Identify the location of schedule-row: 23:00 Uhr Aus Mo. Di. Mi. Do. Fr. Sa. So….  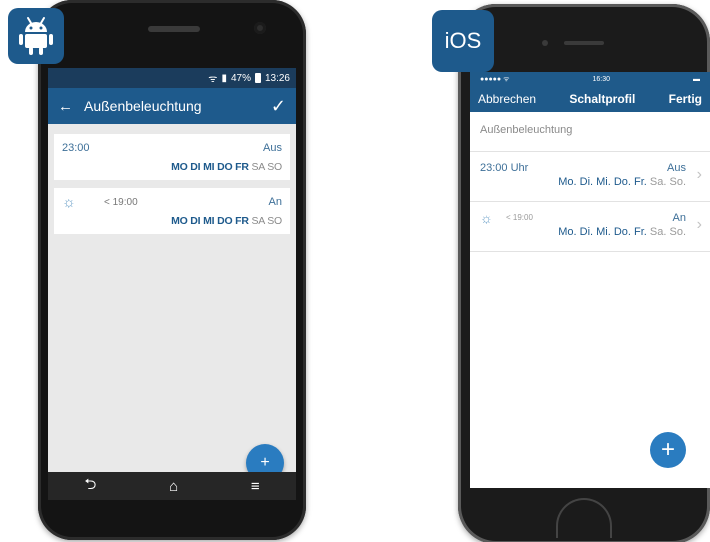
(590, 177).